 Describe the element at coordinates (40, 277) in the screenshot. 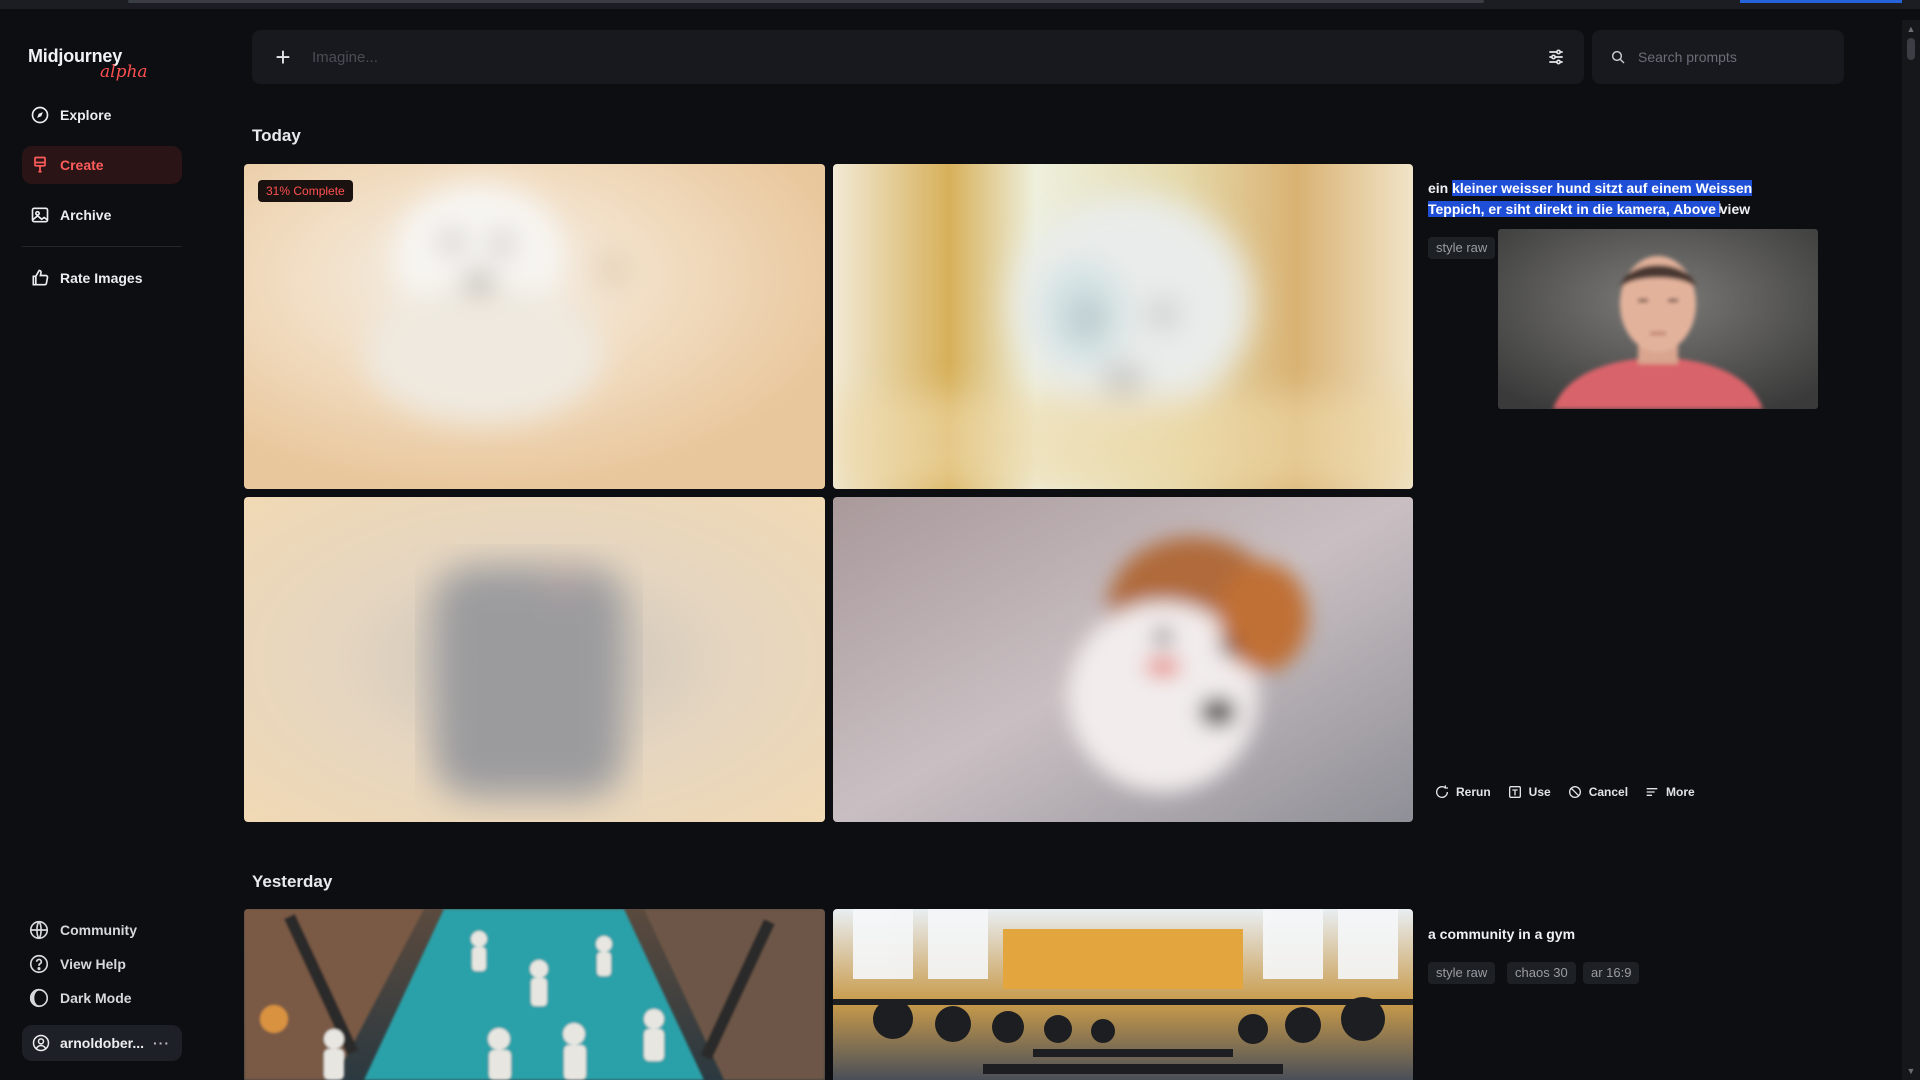

I see `thumbs-up-icon` at that location.